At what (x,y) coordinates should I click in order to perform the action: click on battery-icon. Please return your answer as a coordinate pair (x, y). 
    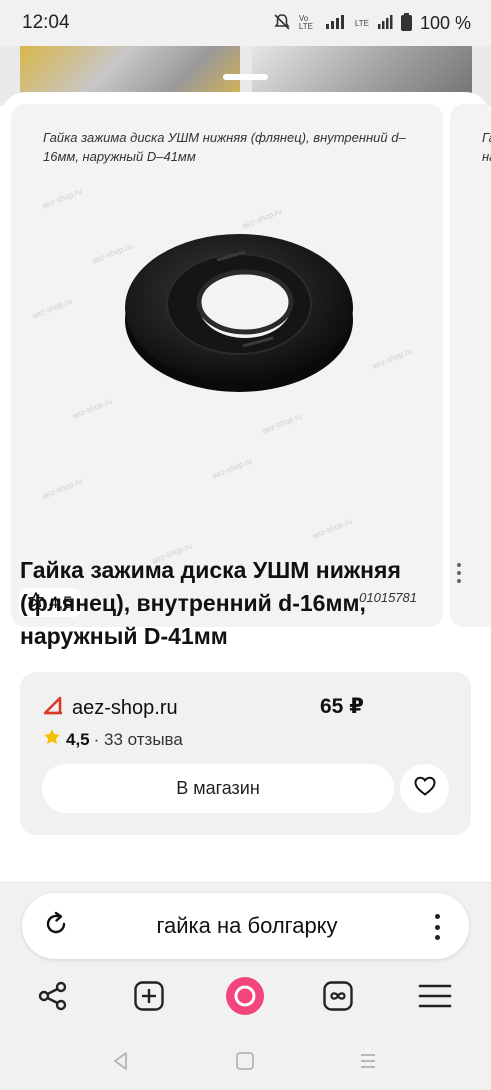
    Looking at the image, I should click on (406, 23).